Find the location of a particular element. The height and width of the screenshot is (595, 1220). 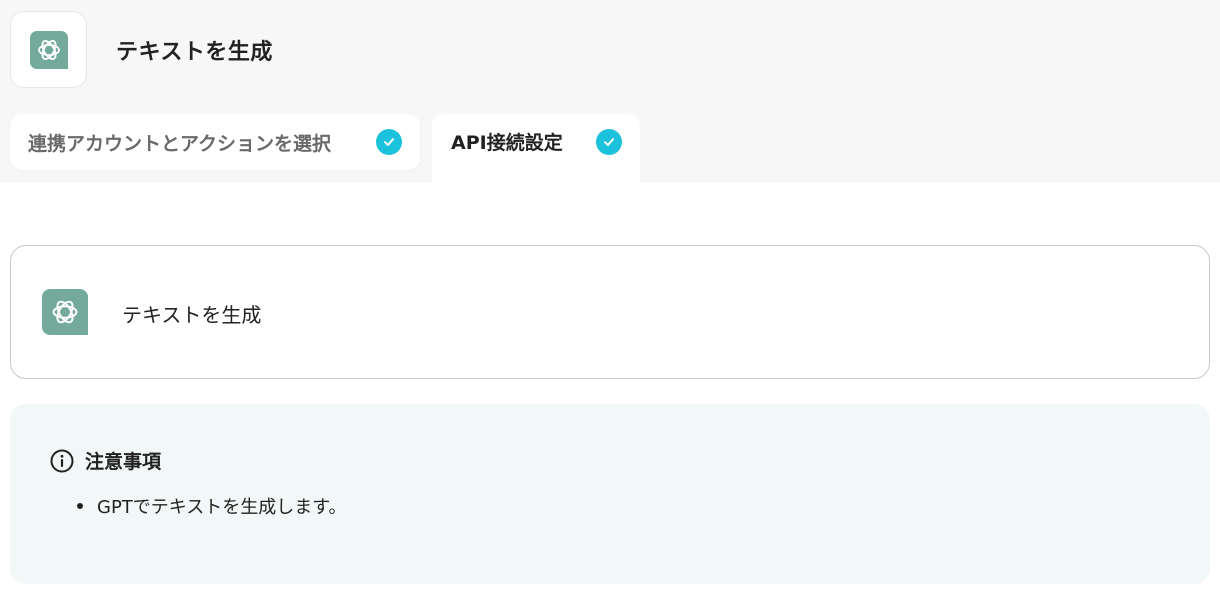

tab-label: API接続設定 is located at coordinates (507, 143).